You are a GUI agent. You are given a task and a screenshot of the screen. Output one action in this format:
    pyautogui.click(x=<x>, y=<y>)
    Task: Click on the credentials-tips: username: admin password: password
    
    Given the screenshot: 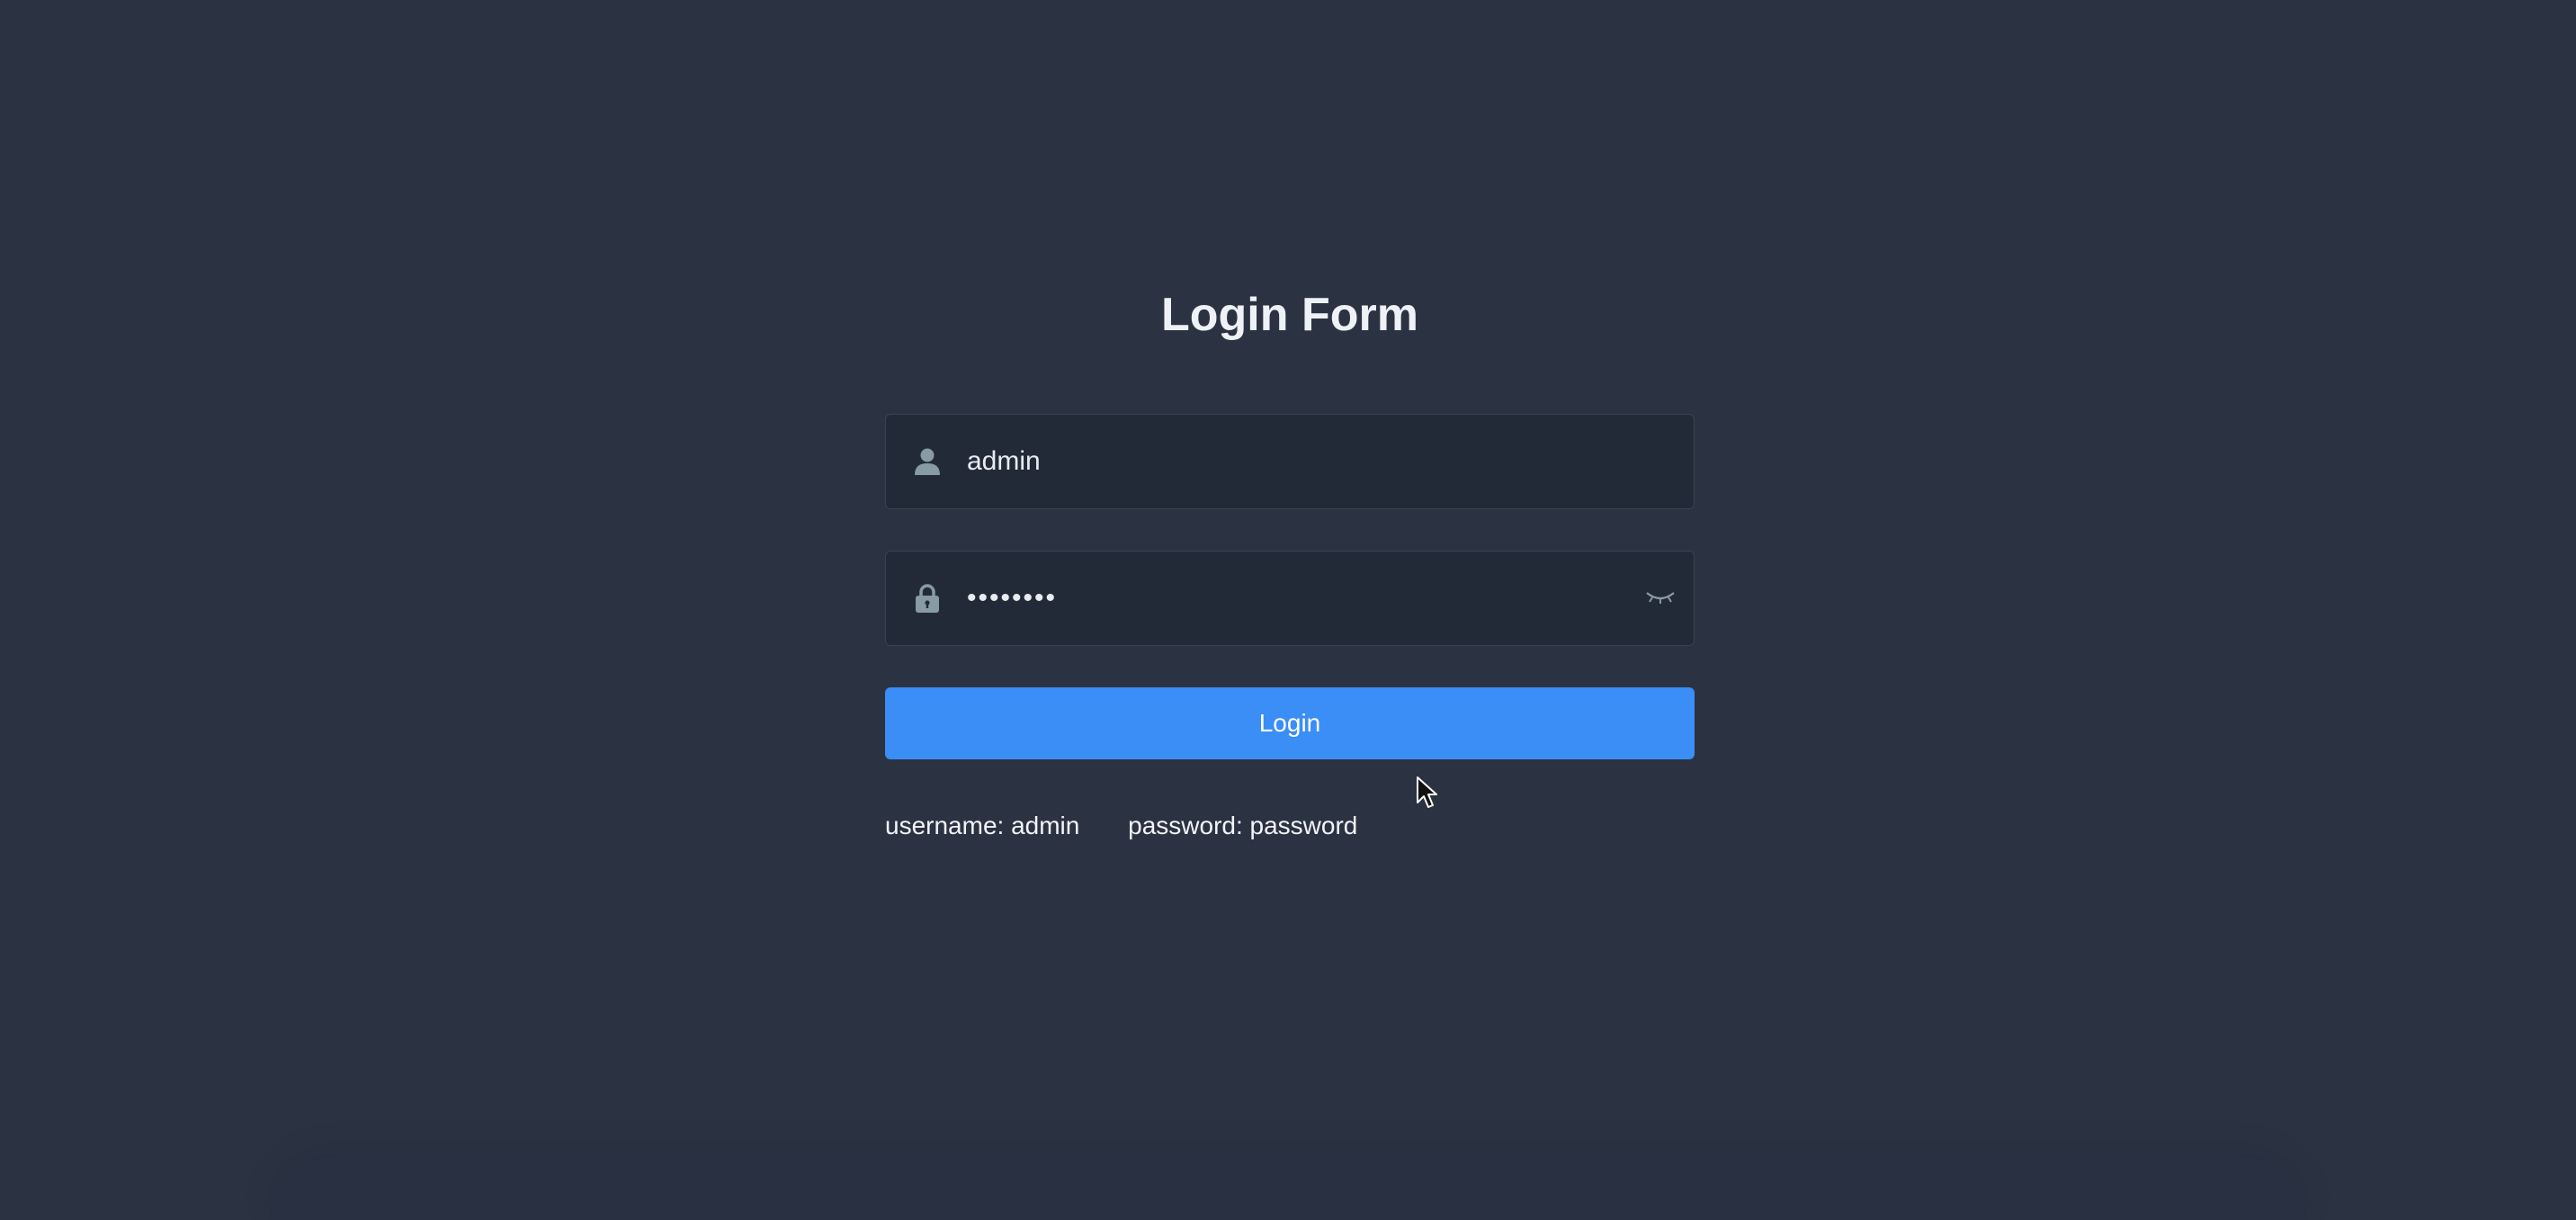 What is the action you would take?
    pyautogui.click(x=1121, y=826)
    